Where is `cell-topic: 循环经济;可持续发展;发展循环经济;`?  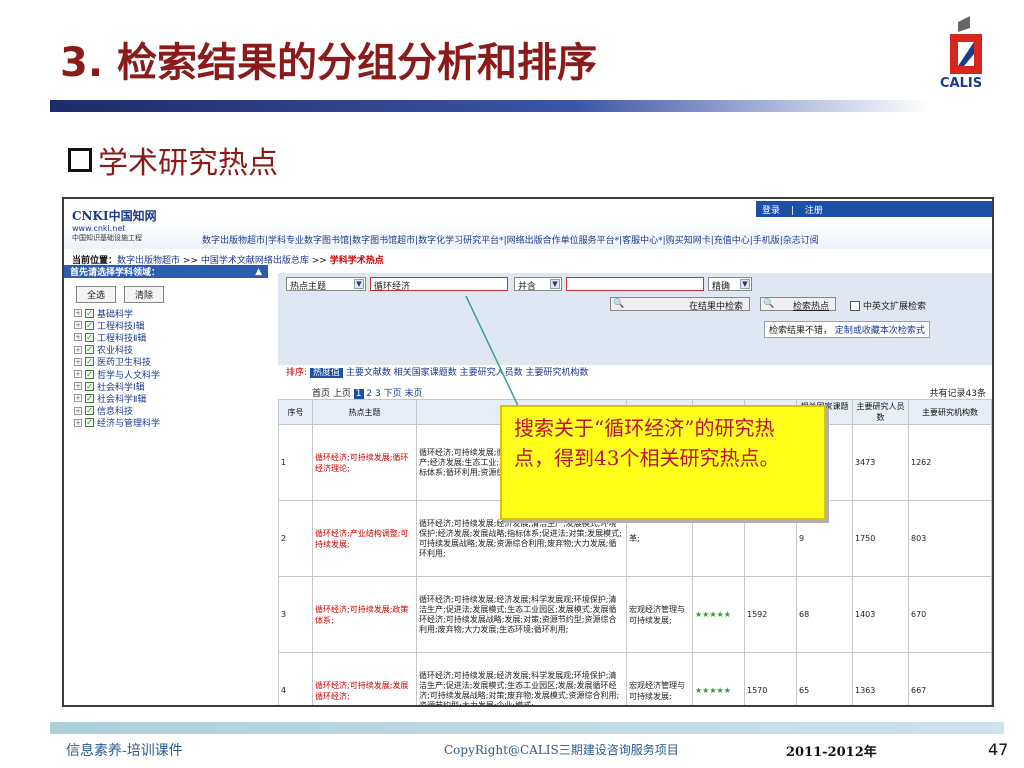 cell-topic: 循环经济;可持续发展;发展循环经济; is located at coordinates (364, 678).